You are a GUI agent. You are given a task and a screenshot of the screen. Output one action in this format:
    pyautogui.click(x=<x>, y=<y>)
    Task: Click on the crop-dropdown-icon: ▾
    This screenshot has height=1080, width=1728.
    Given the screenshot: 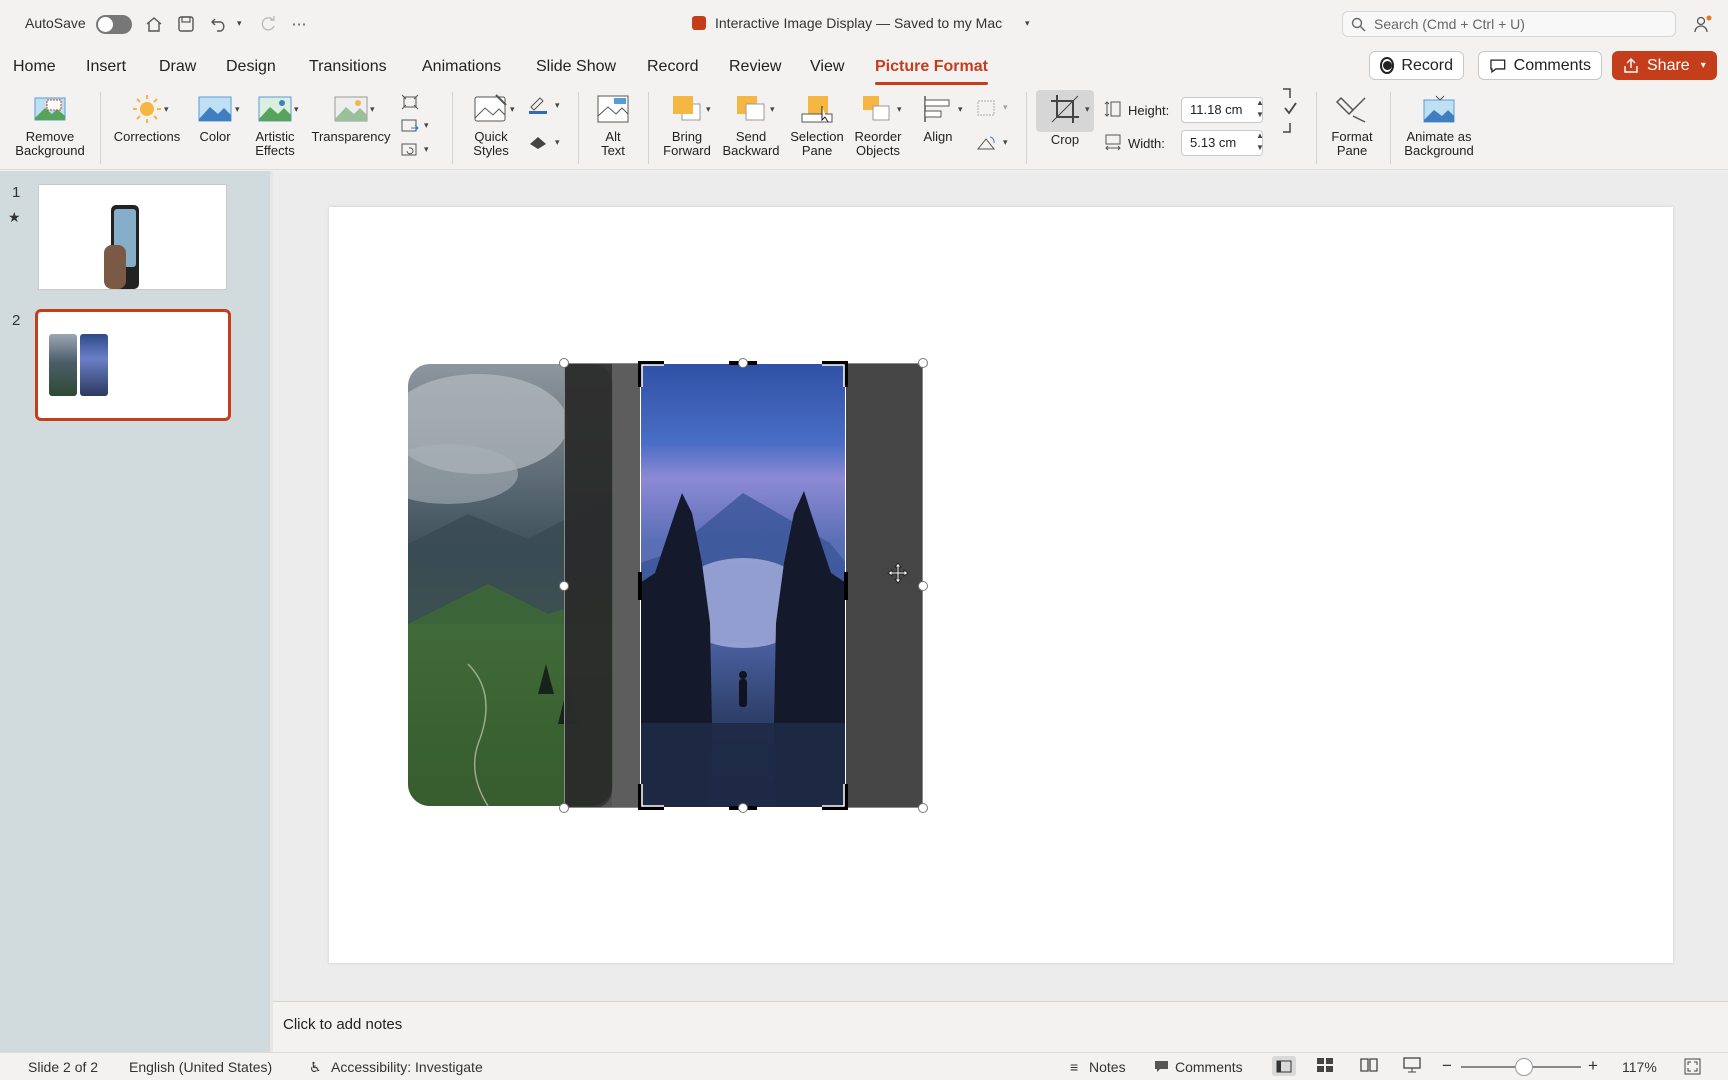 What is the action you would take?
    pyautogui.click(x=1087, y=109)
    